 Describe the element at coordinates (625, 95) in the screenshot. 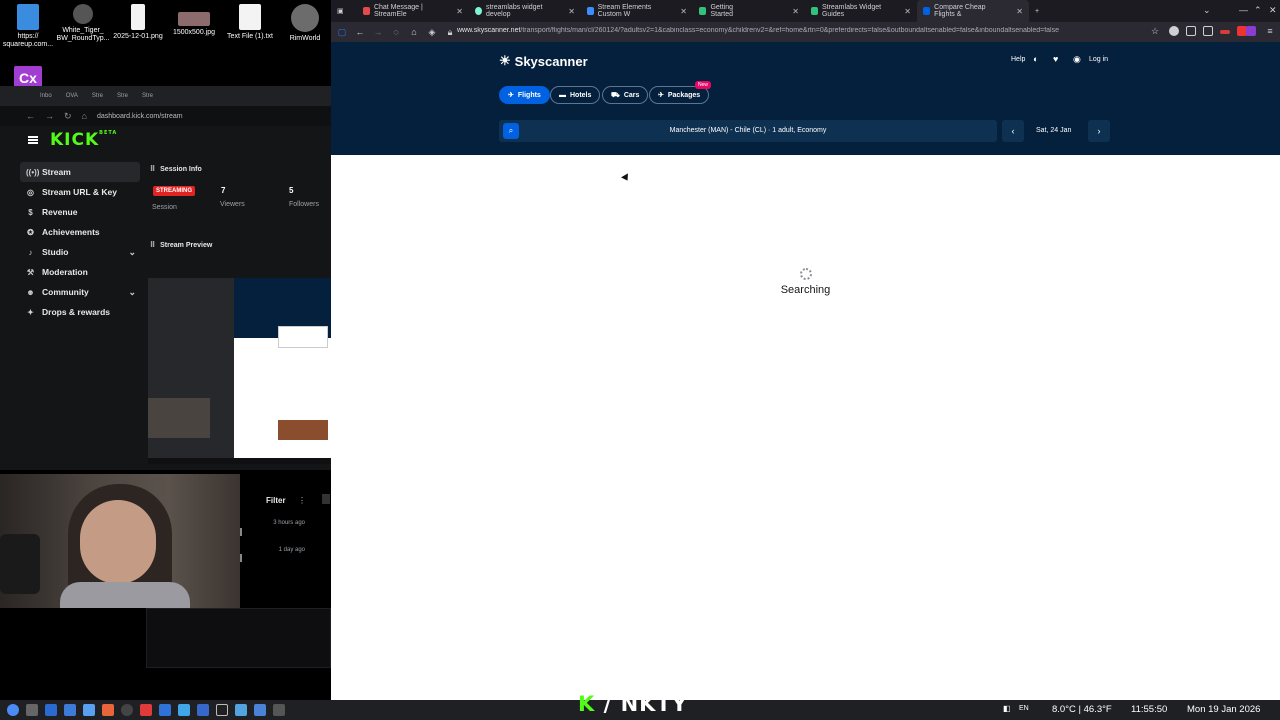

I see `tab-cars: ⛟ Cars` at that location.